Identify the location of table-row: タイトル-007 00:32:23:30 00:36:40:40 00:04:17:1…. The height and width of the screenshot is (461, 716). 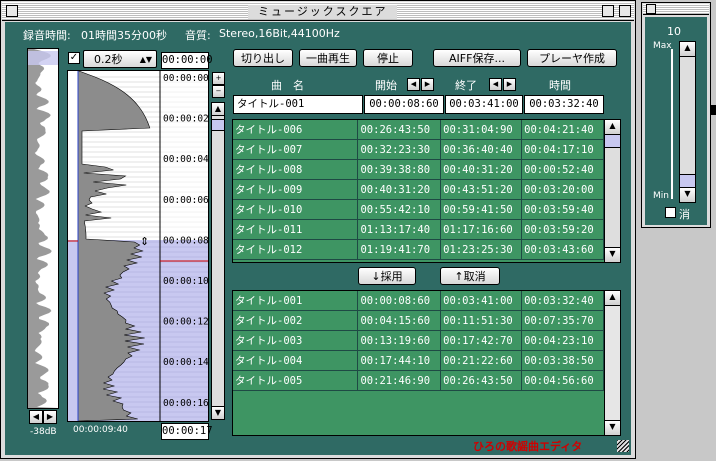
(418, 149).